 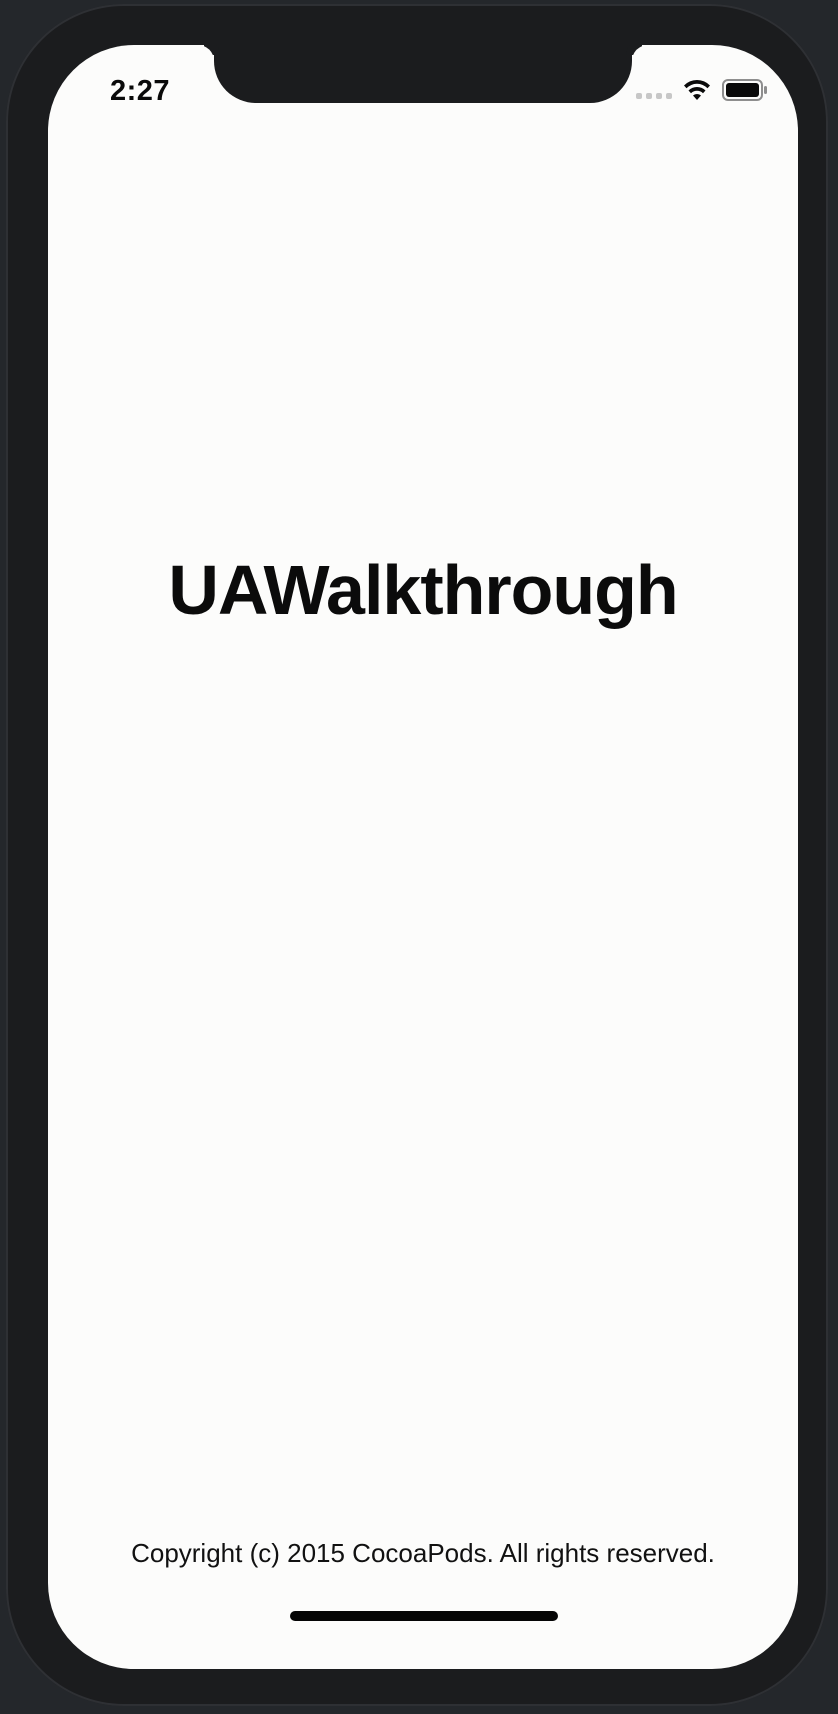 What do you see at coordinates (423, 74) in the screenshot?
I see `notch` at bounding box center [423, 74].